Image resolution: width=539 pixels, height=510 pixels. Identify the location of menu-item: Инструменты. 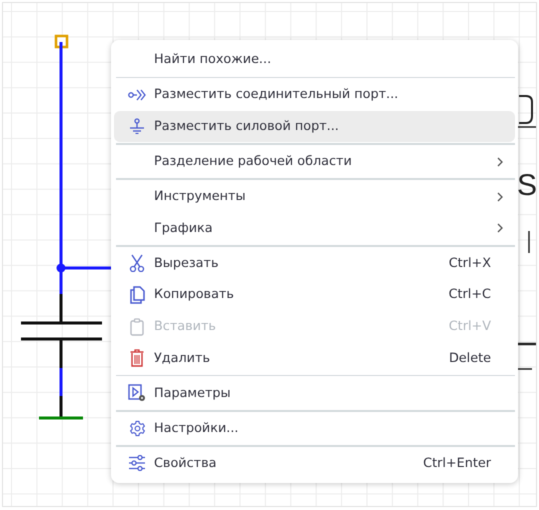
(314, 196).